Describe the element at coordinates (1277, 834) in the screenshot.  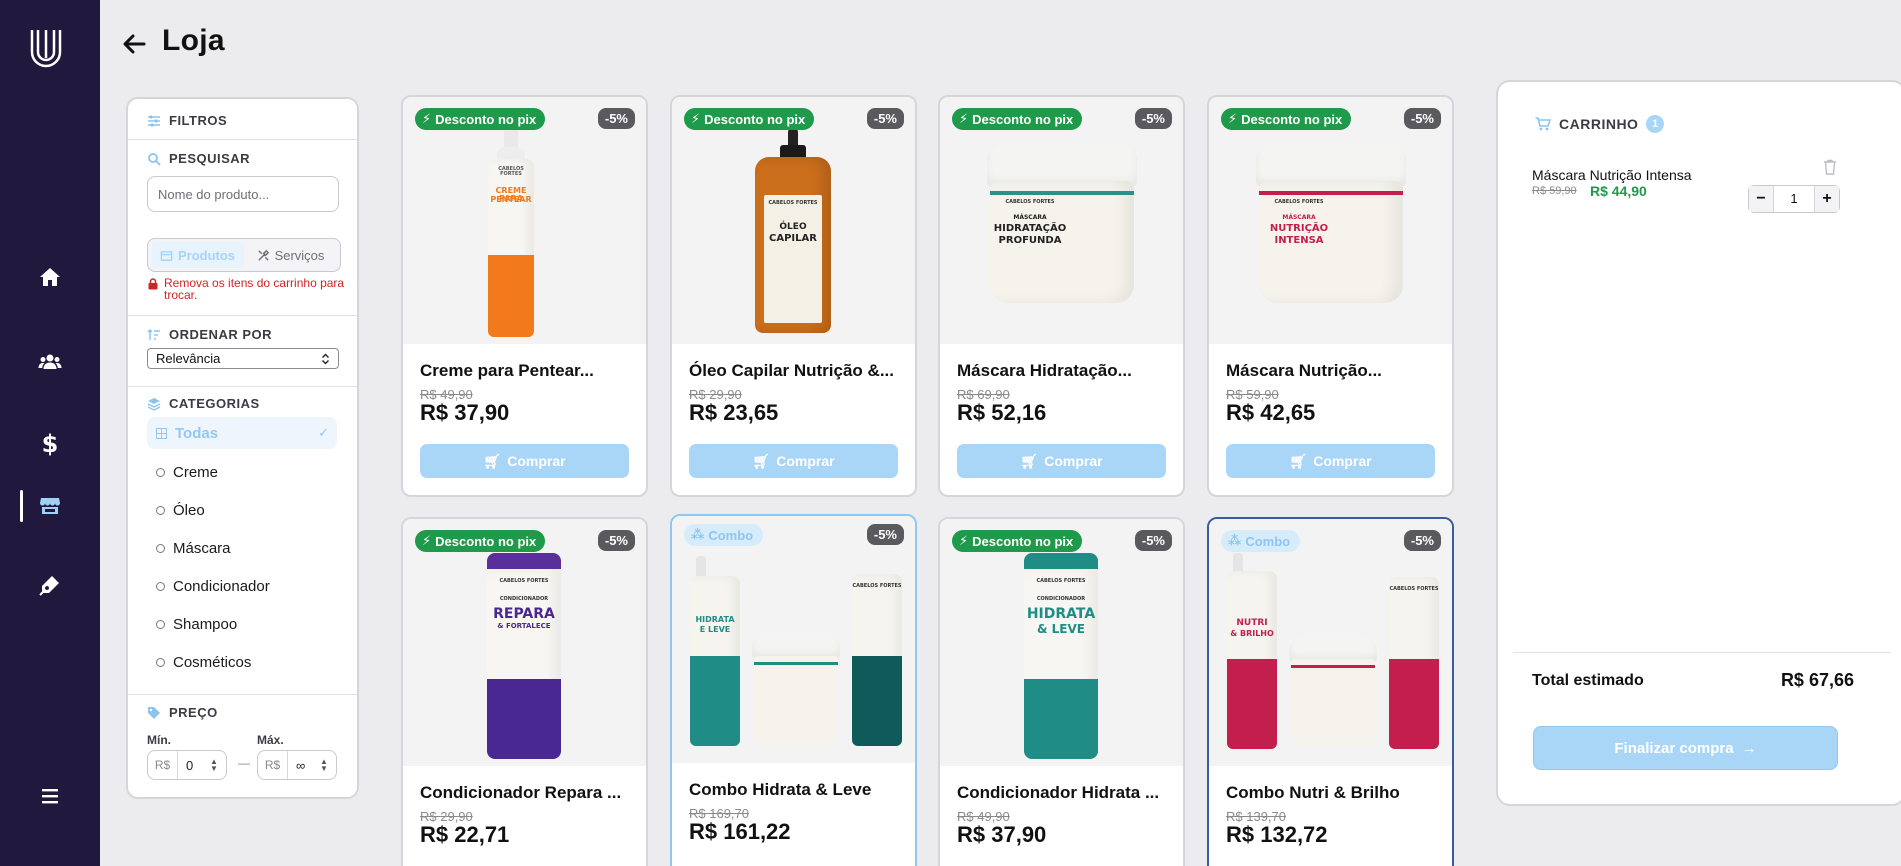
I see `product-price: R$ 132,72` at that location.